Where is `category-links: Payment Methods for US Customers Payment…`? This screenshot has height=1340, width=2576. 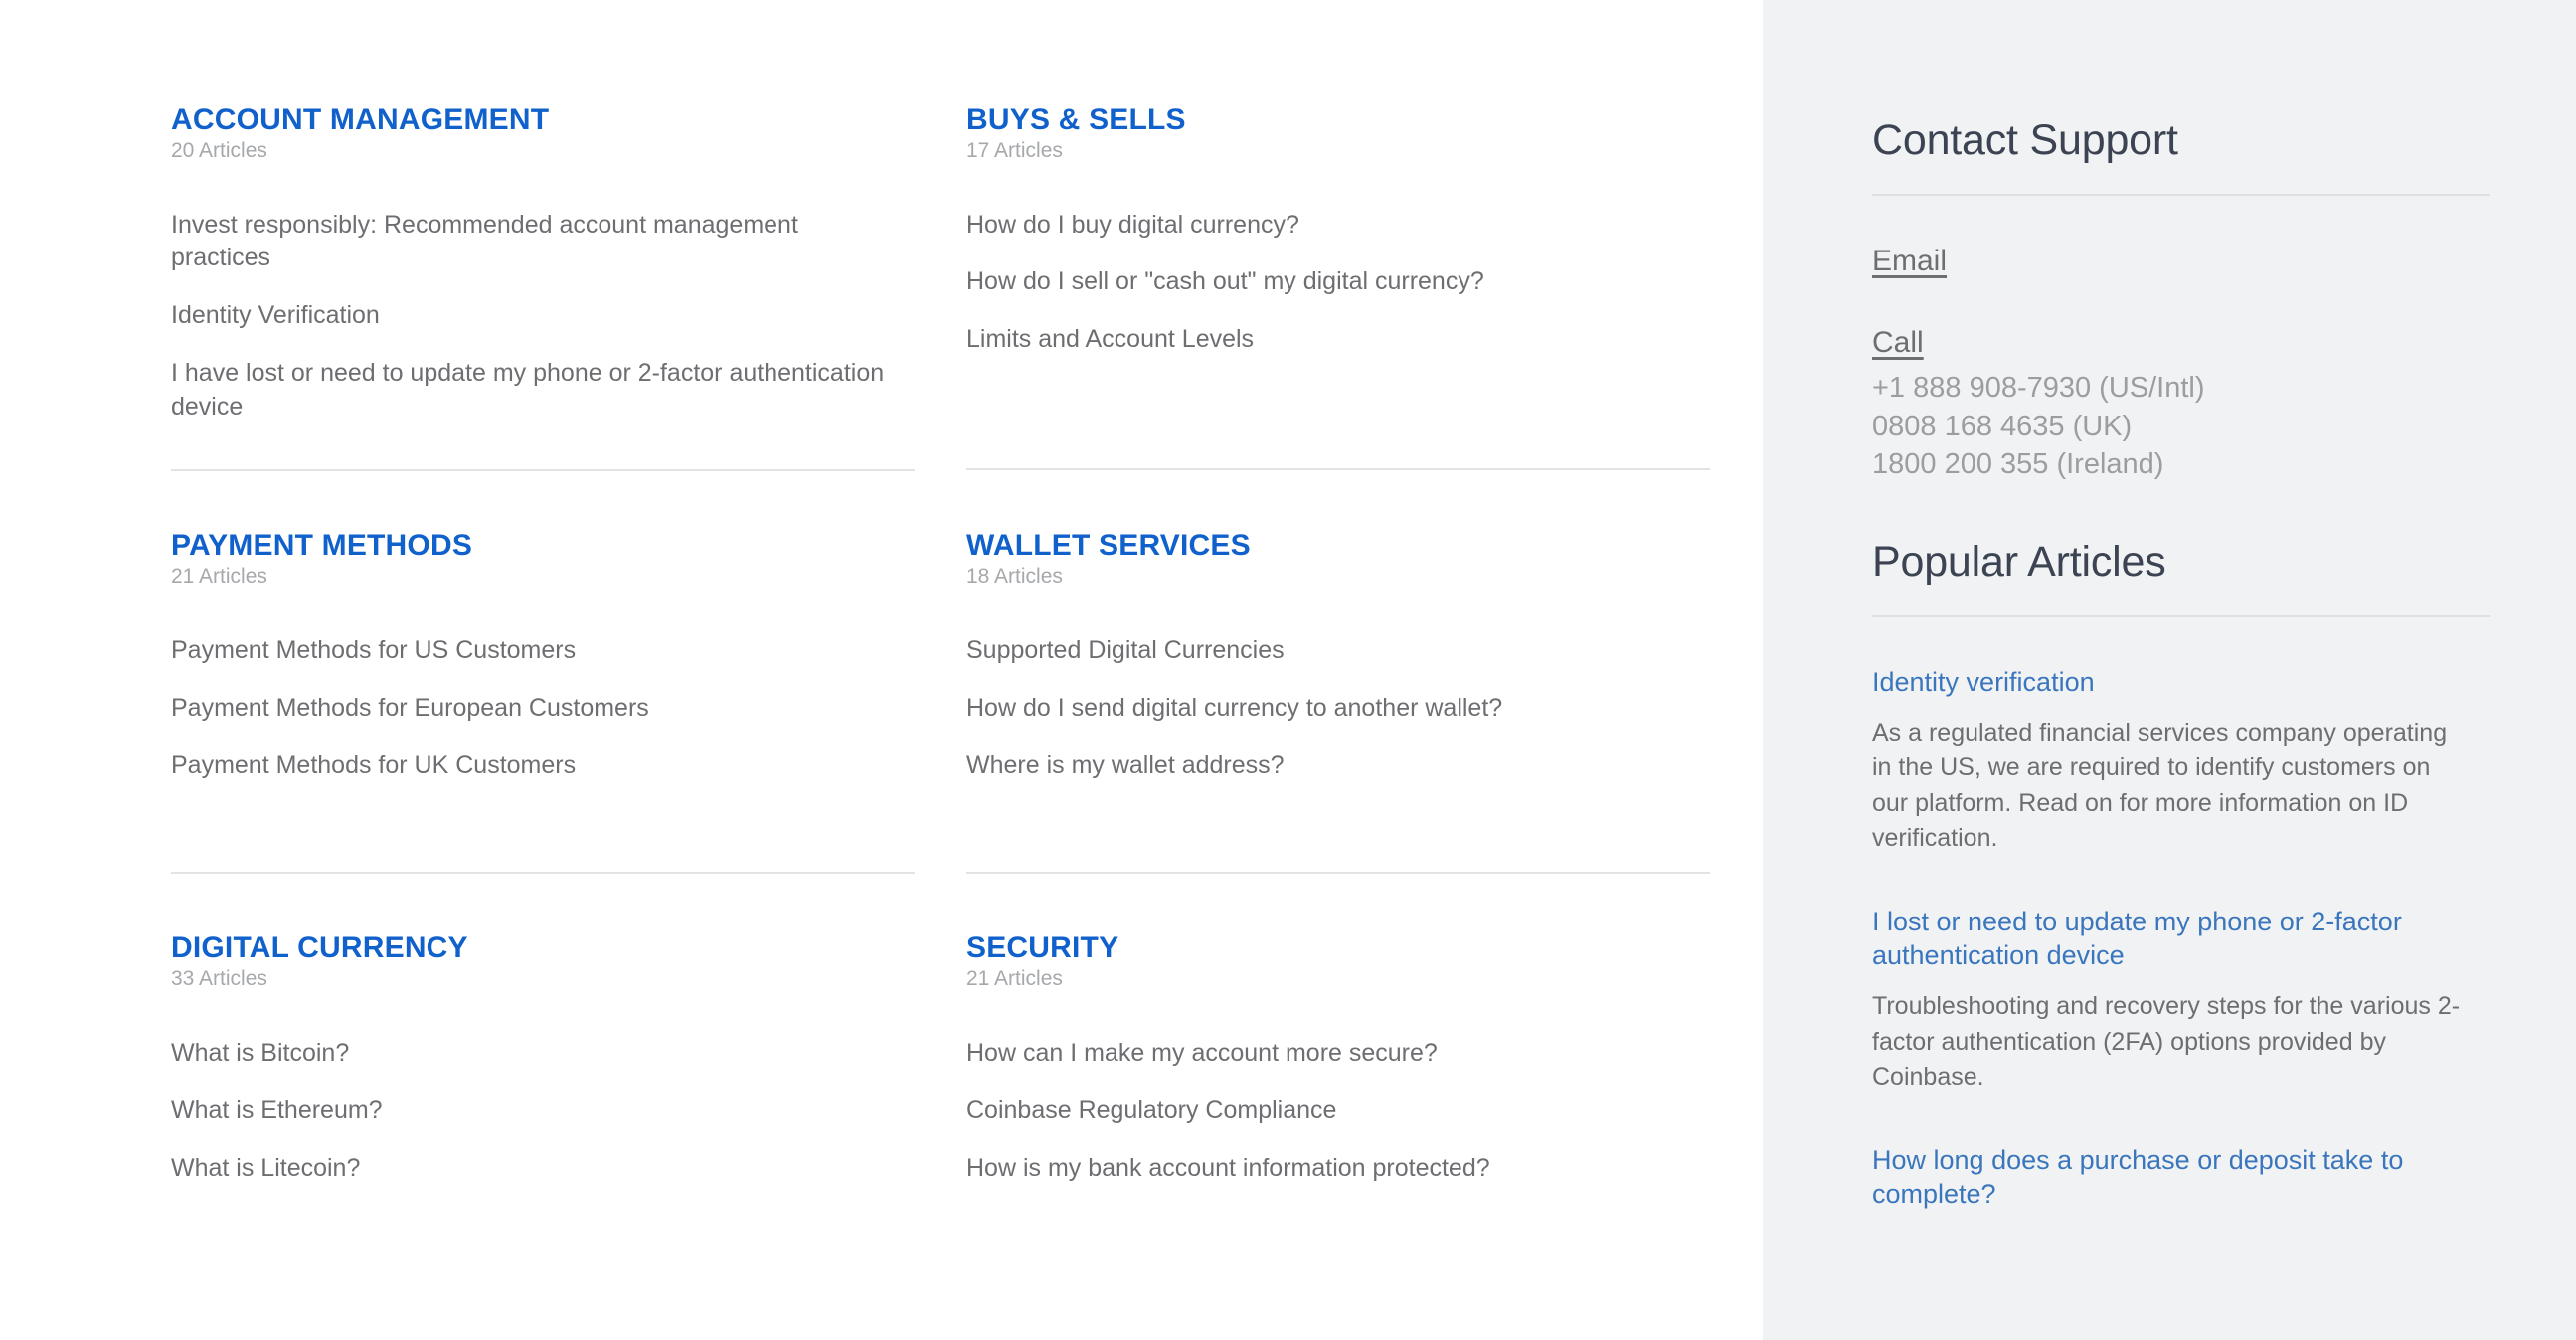 category-links: Payment Methods for US Customers Payment… is located at coordinates (543, 708).